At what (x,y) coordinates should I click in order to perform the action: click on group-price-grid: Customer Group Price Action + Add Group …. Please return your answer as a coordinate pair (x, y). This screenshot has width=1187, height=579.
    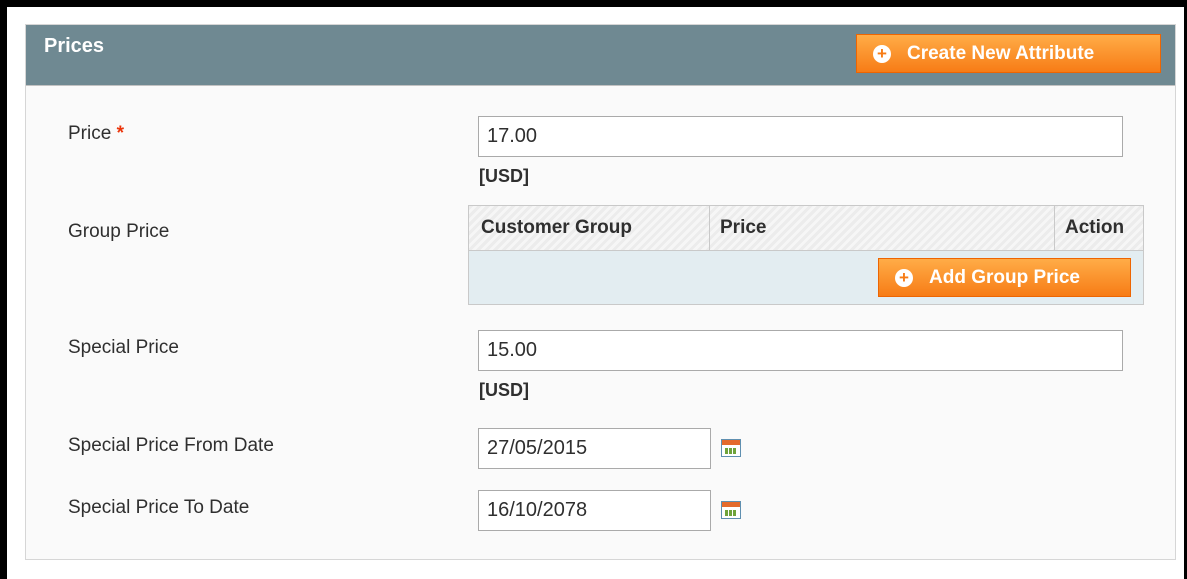
    Looking at the image, I should click on (806, 255).